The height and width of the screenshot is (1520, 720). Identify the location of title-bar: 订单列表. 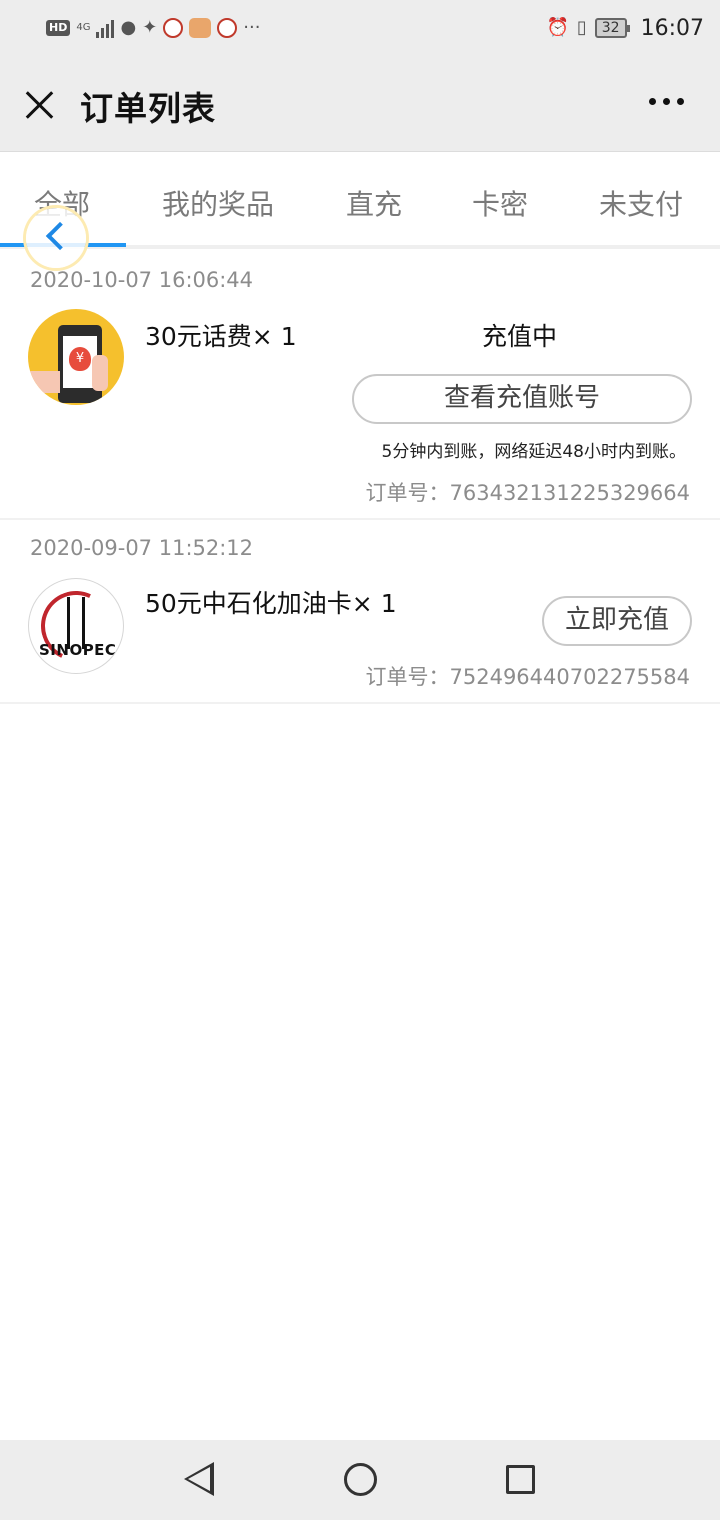
(360, 104).